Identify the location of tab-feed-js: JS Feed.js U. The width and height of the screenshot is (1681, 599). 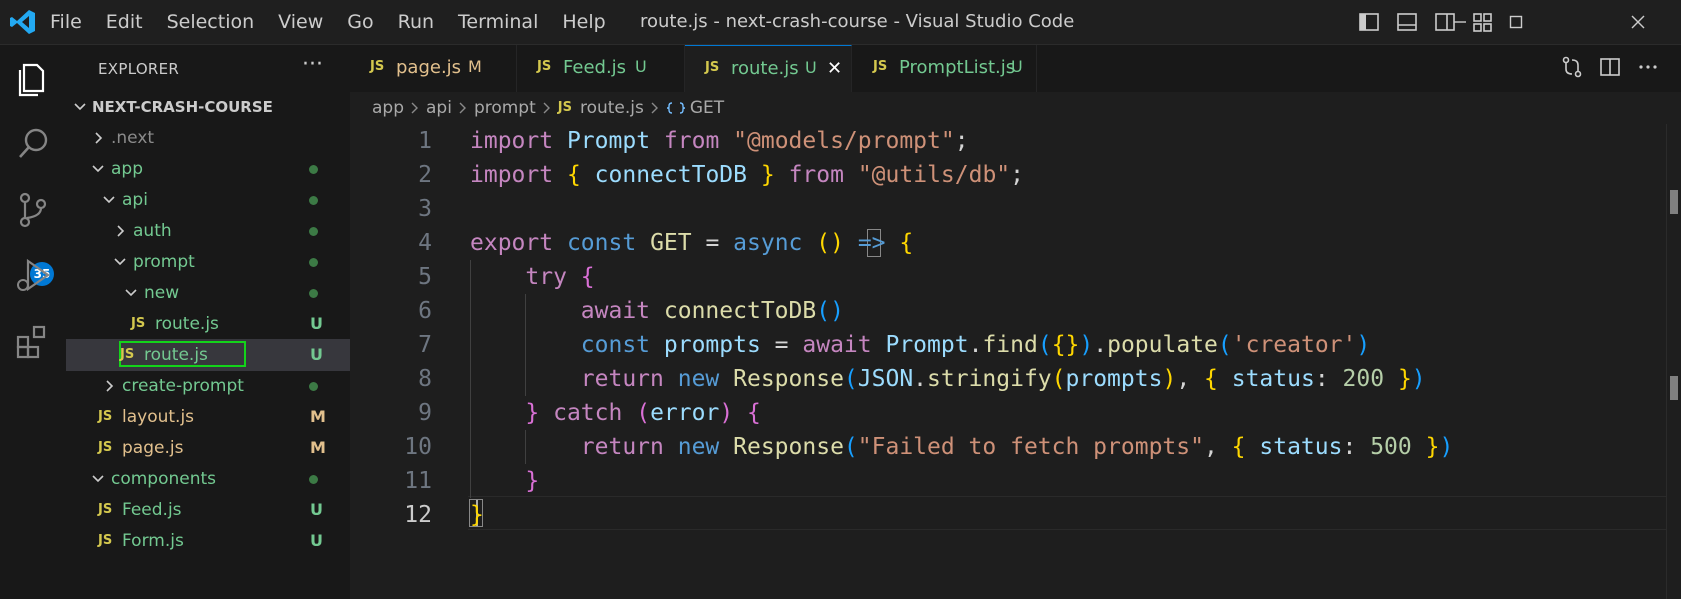
(601, 68).